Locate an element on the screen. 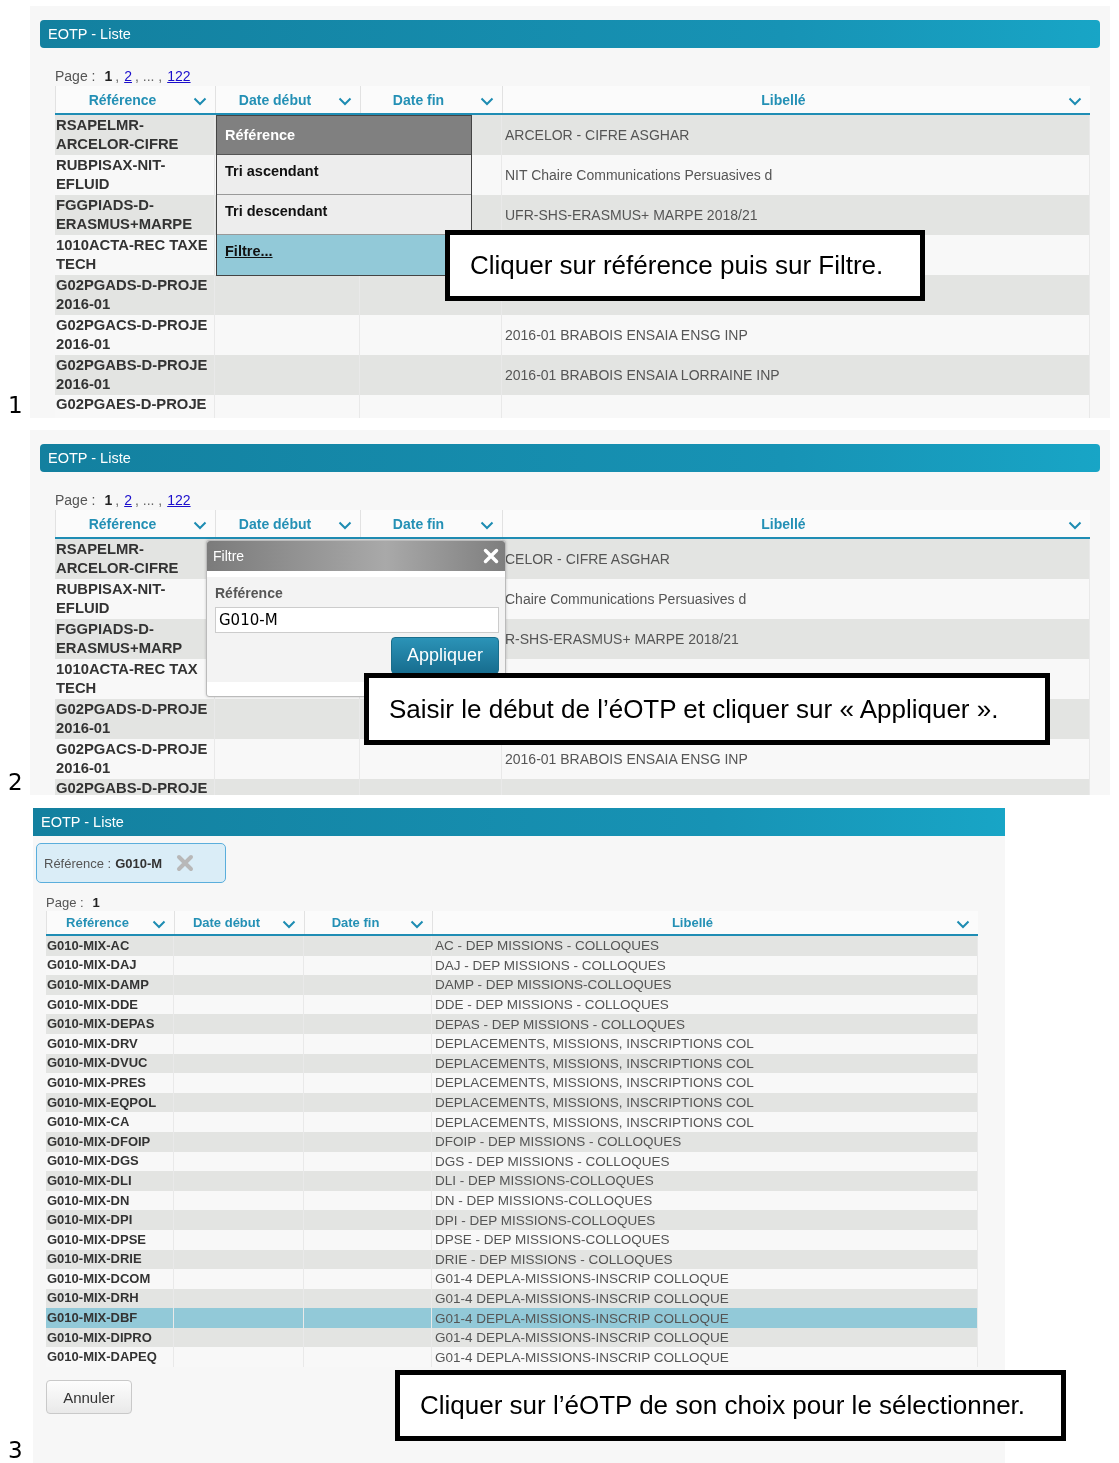 The height and width of the screenshot is (1463, 1119). step-number: 3 is located at coordinates (15, 1450).